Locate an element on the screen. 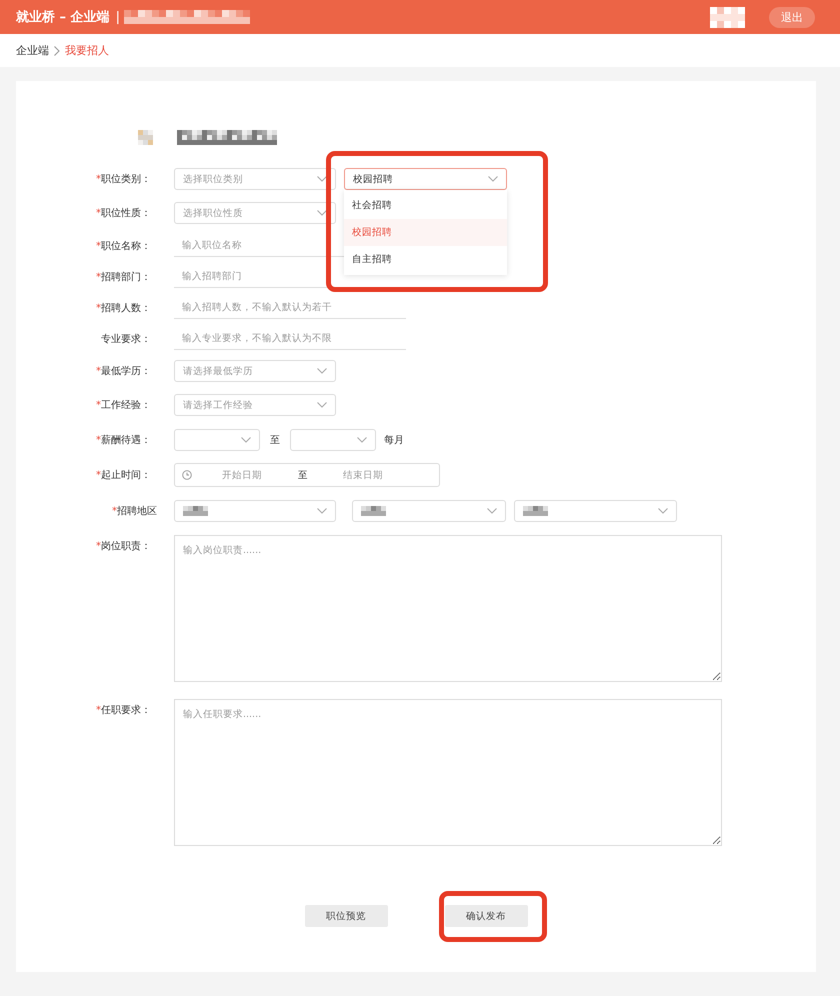 Image resolution: width=840 pixels, height=996 pixels. field-label: 专业要求： is located at coordinates (126, 339).